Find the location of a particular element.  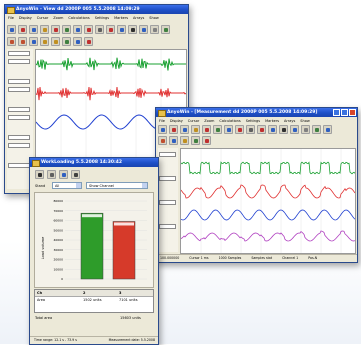

stand-select: All is located at coordinates (67, 185).